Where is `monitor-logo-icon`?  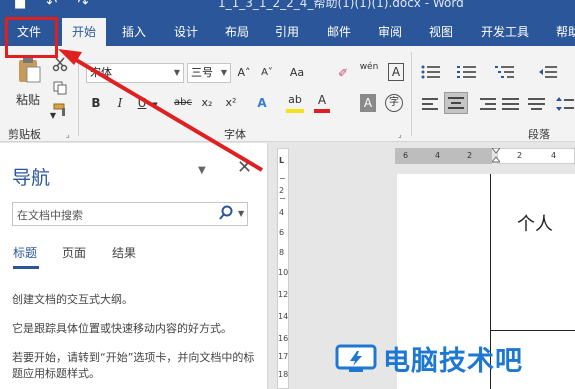
monitor-logo-icon is located at coordinates (356, 359).